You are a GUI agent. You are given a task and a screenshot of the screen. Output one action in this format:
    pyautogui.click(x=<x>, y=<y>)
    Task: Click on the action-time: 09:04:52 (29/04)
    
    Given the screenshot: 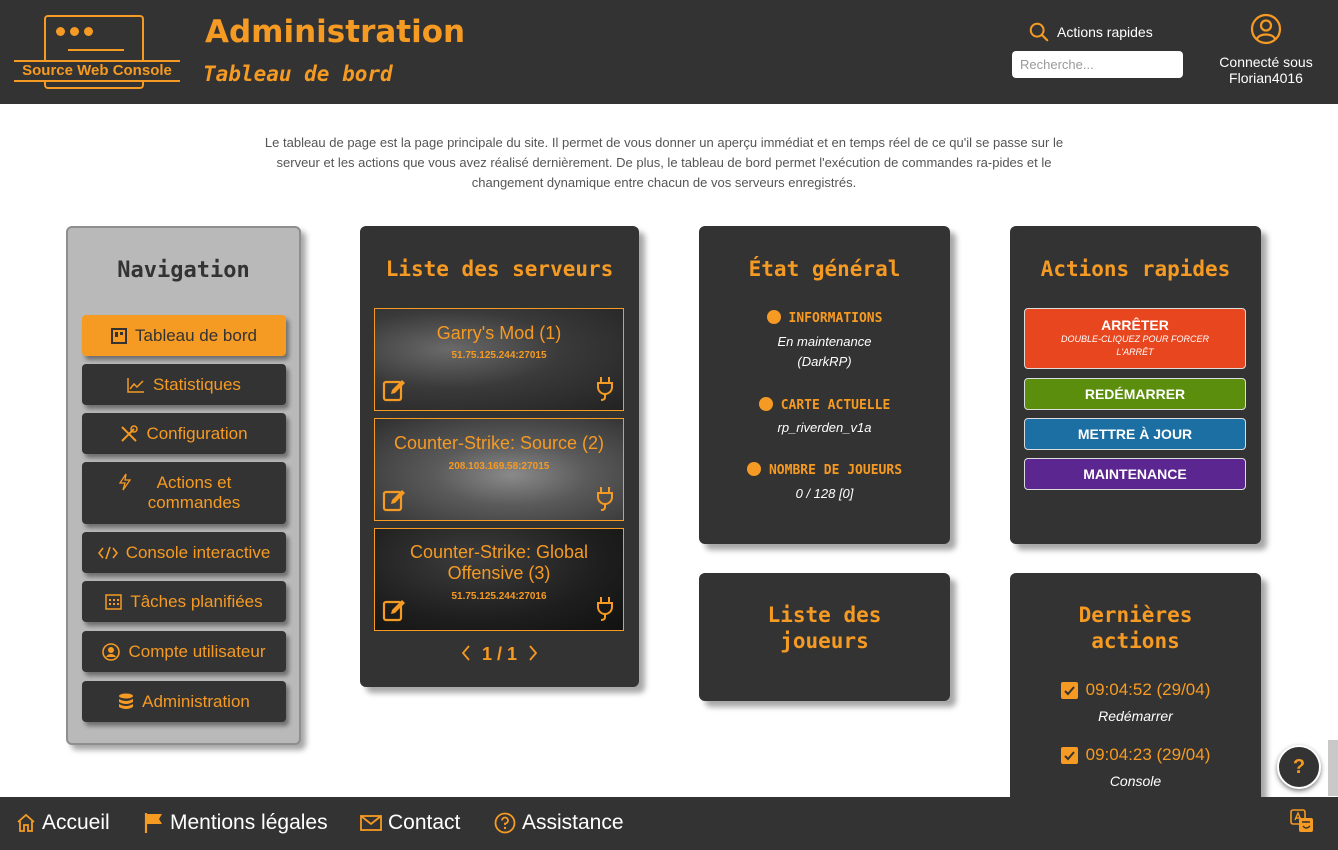 What is the action you would take?
    pyautogui.click(x=1148, y=689)
    